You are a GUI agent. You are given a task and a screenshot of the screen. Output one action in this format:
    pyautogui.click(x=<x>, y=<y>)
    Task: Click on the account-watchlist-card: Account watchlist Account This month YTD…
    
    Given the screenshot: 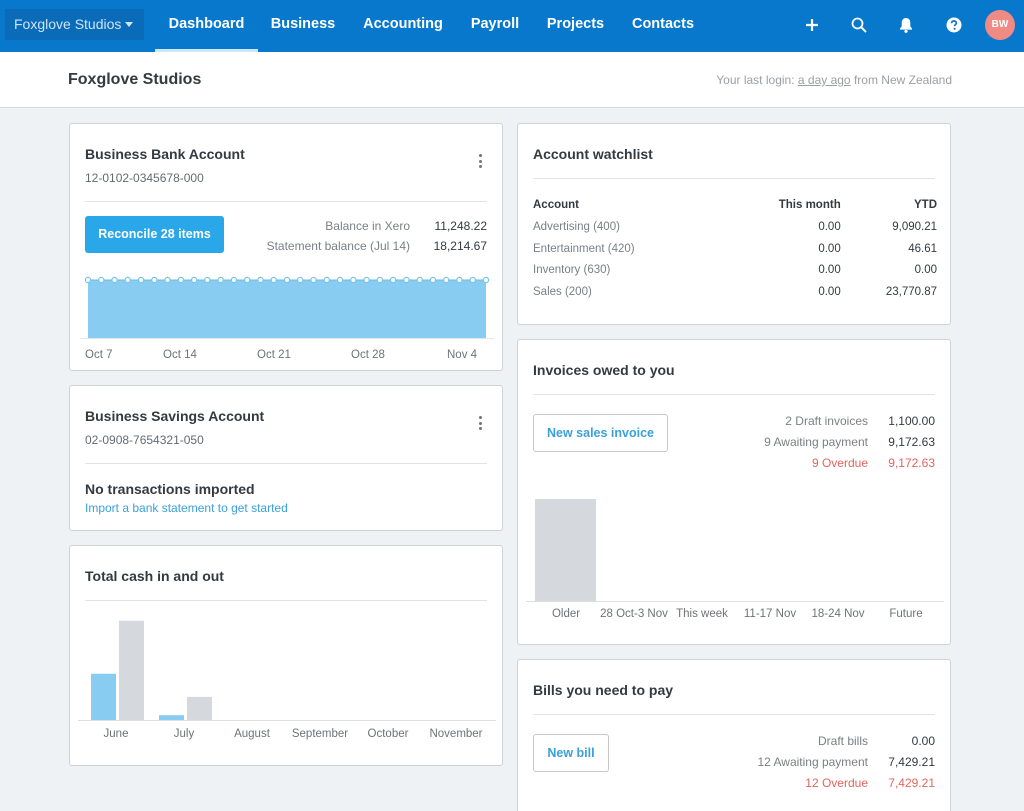 What is the action you would take?
    pyautogui.click(x=734, y=224)
    